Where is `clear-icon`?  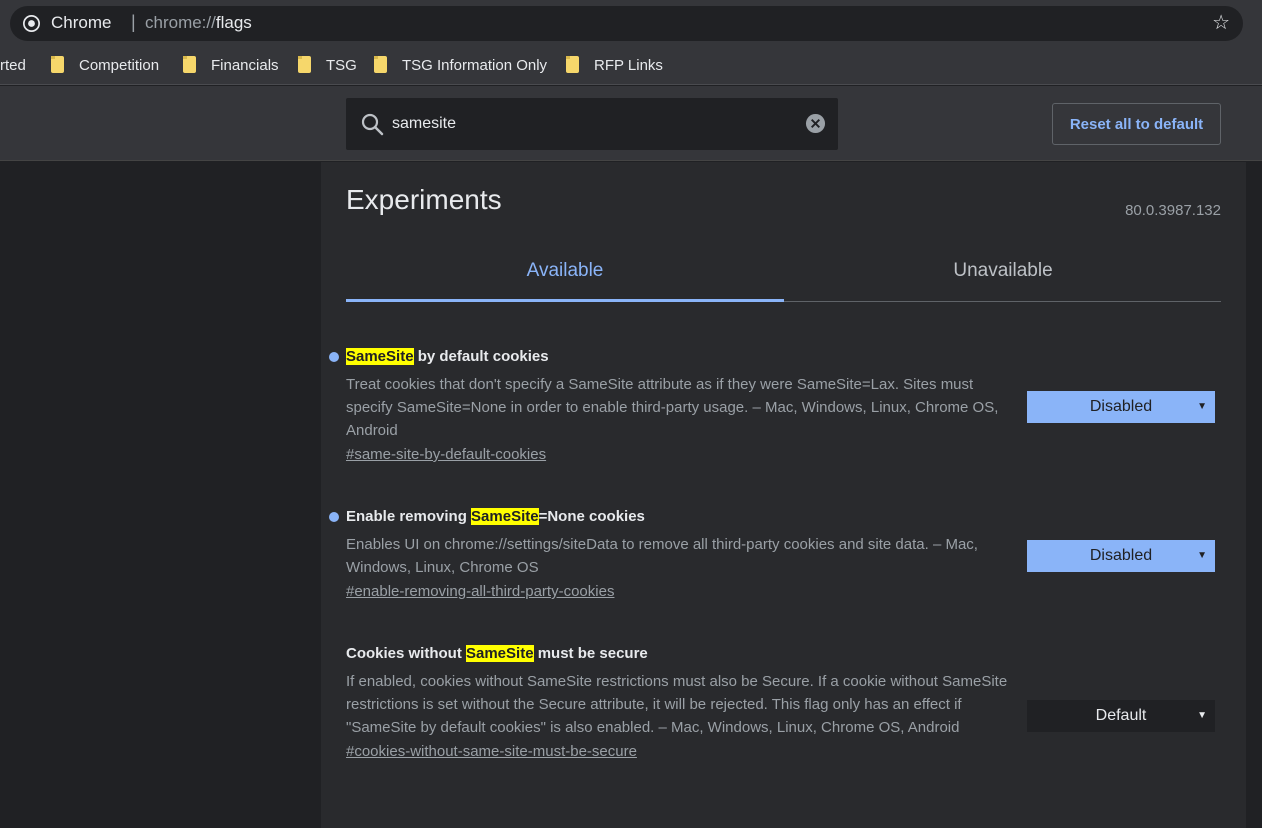
clear-icon is located at coordinates (815, 123).